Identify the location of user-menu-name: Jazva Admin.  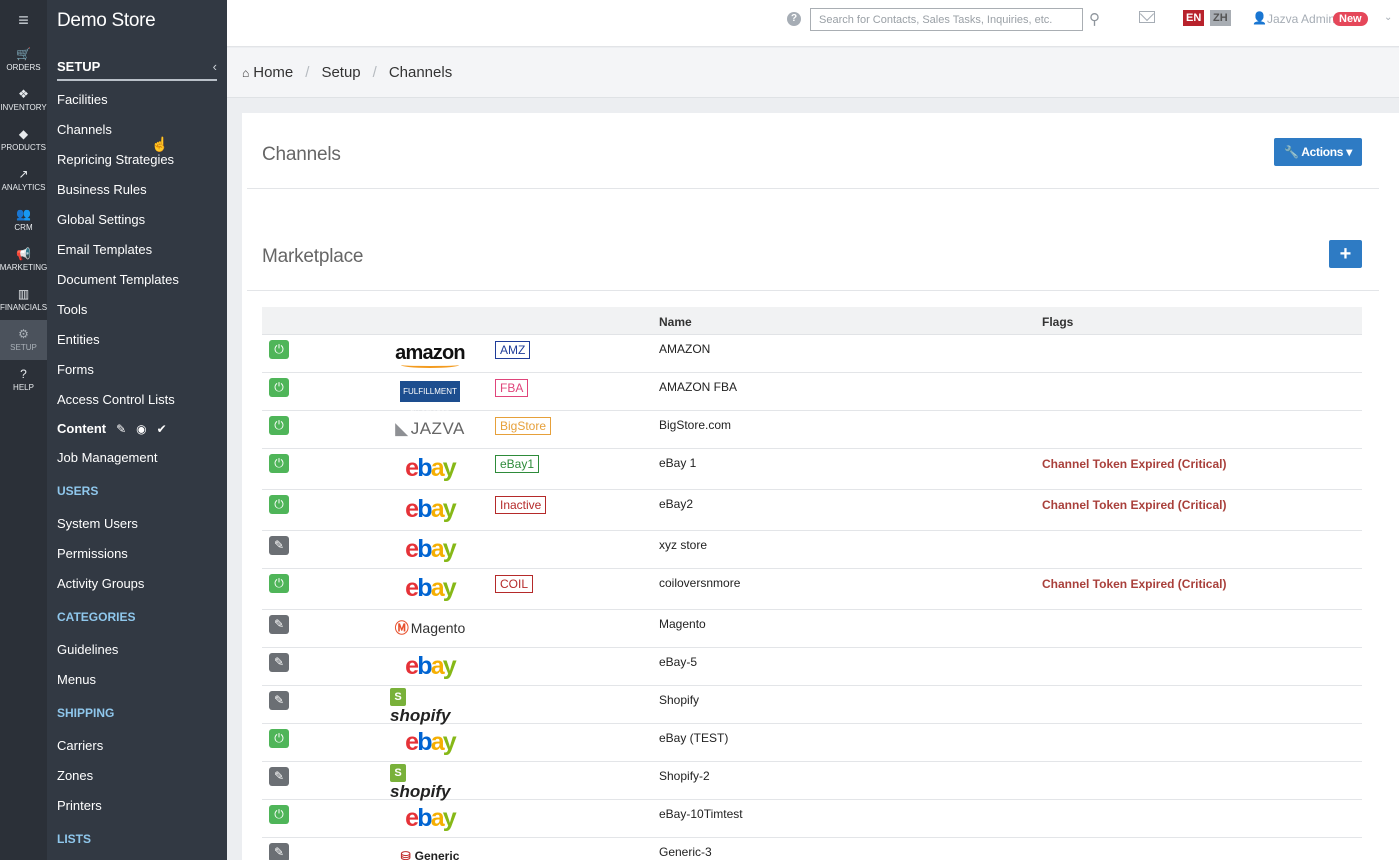
(1301, 19).